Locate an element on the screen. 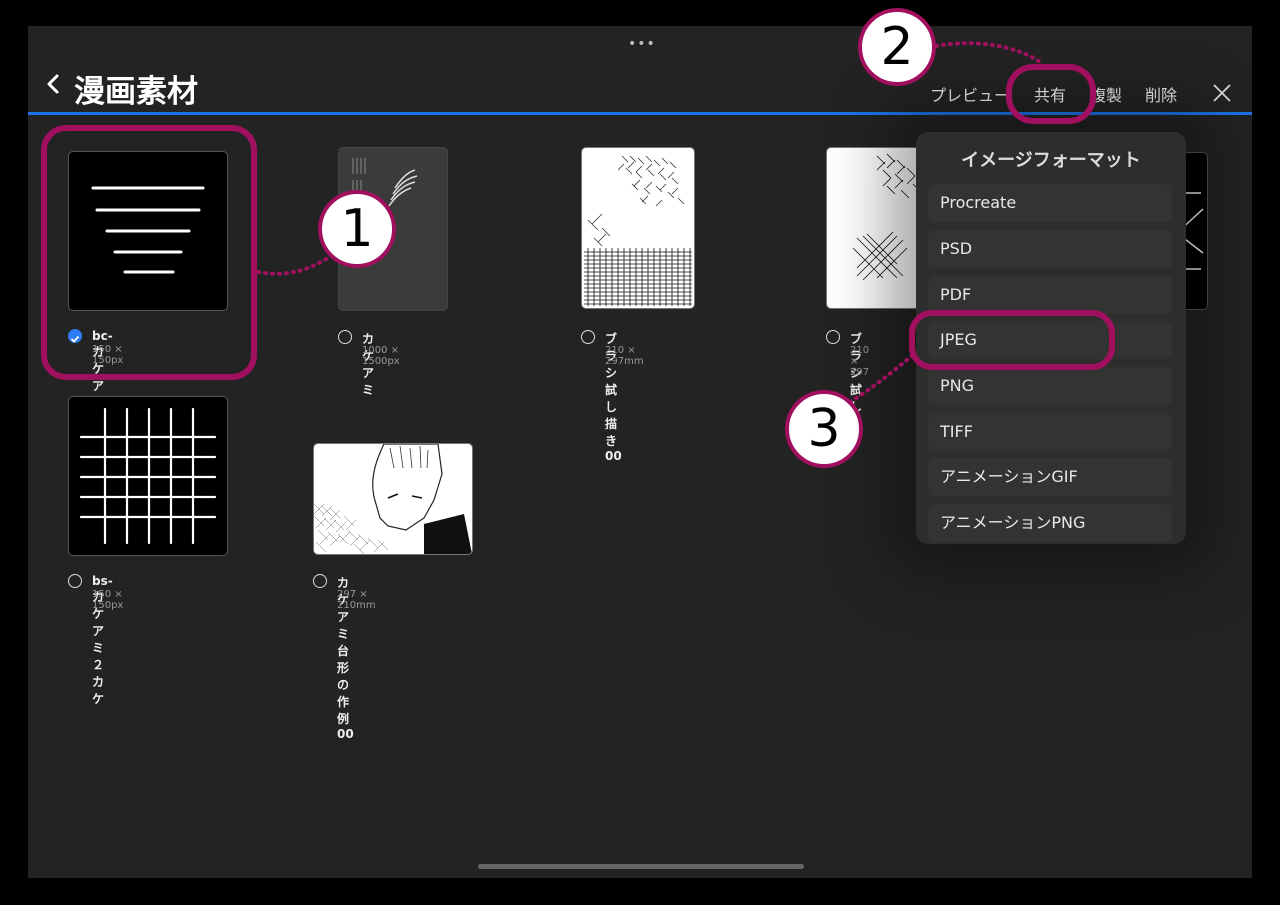 This screenshot has width=1280, height=905. highlight-selected-item is located at coordinates (149, 252).